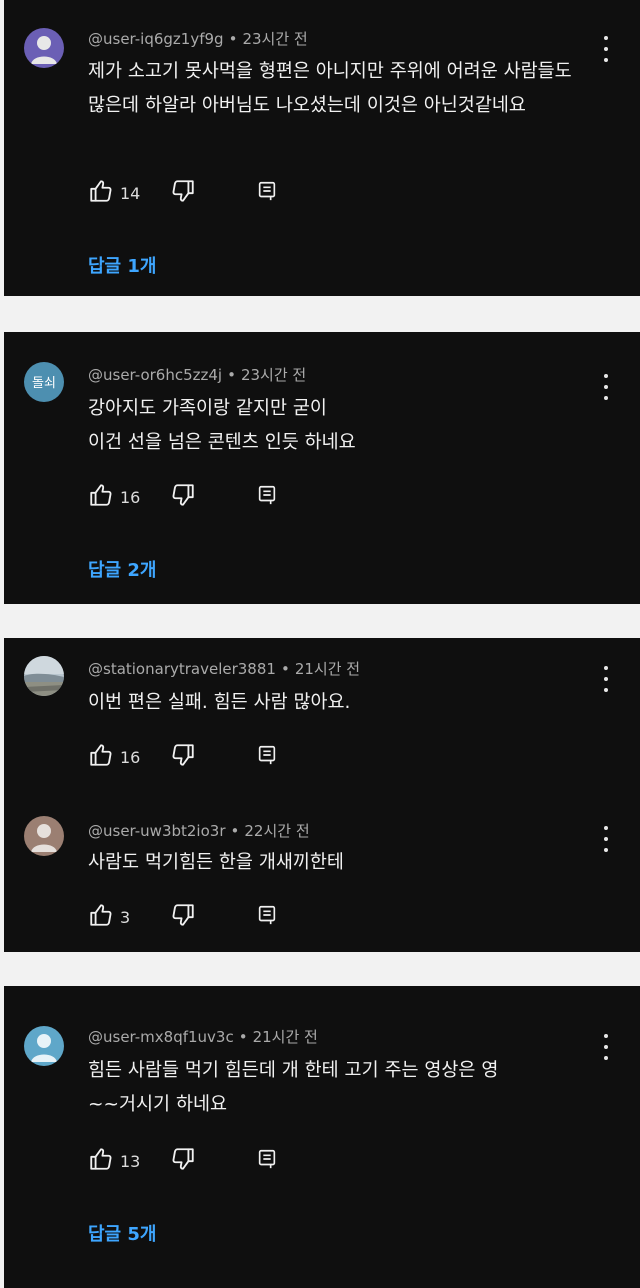 This screenshot has width=640, height=1288. Describe the element at coordinates (222, 425) in the screenshot. I see `comment-text: 강아지도 가족이랑 같지만 굳이 이건 선을 넘은 콘텐츠 인듯 하네요` at that location.